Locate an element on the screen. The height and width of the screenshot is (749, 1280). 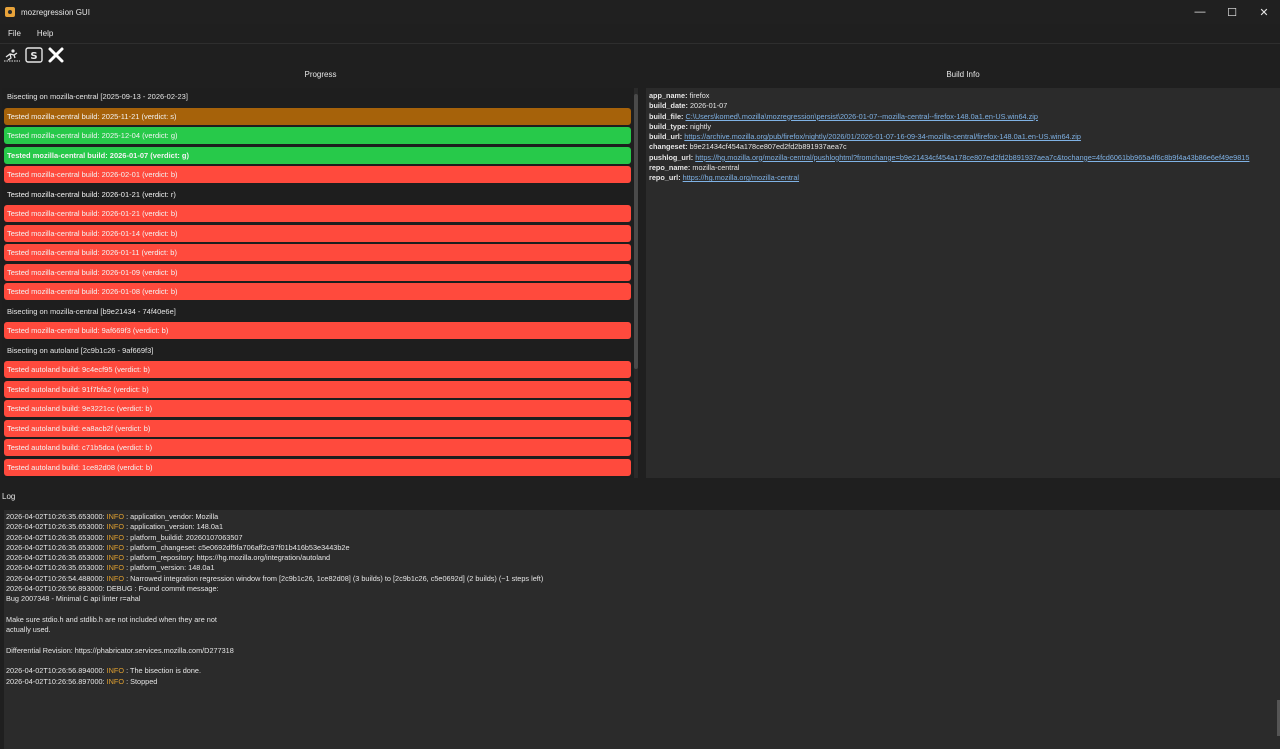
log-timestamp: 2026-04-02T10:26:56.897000: is located at coordinates (56, 681).